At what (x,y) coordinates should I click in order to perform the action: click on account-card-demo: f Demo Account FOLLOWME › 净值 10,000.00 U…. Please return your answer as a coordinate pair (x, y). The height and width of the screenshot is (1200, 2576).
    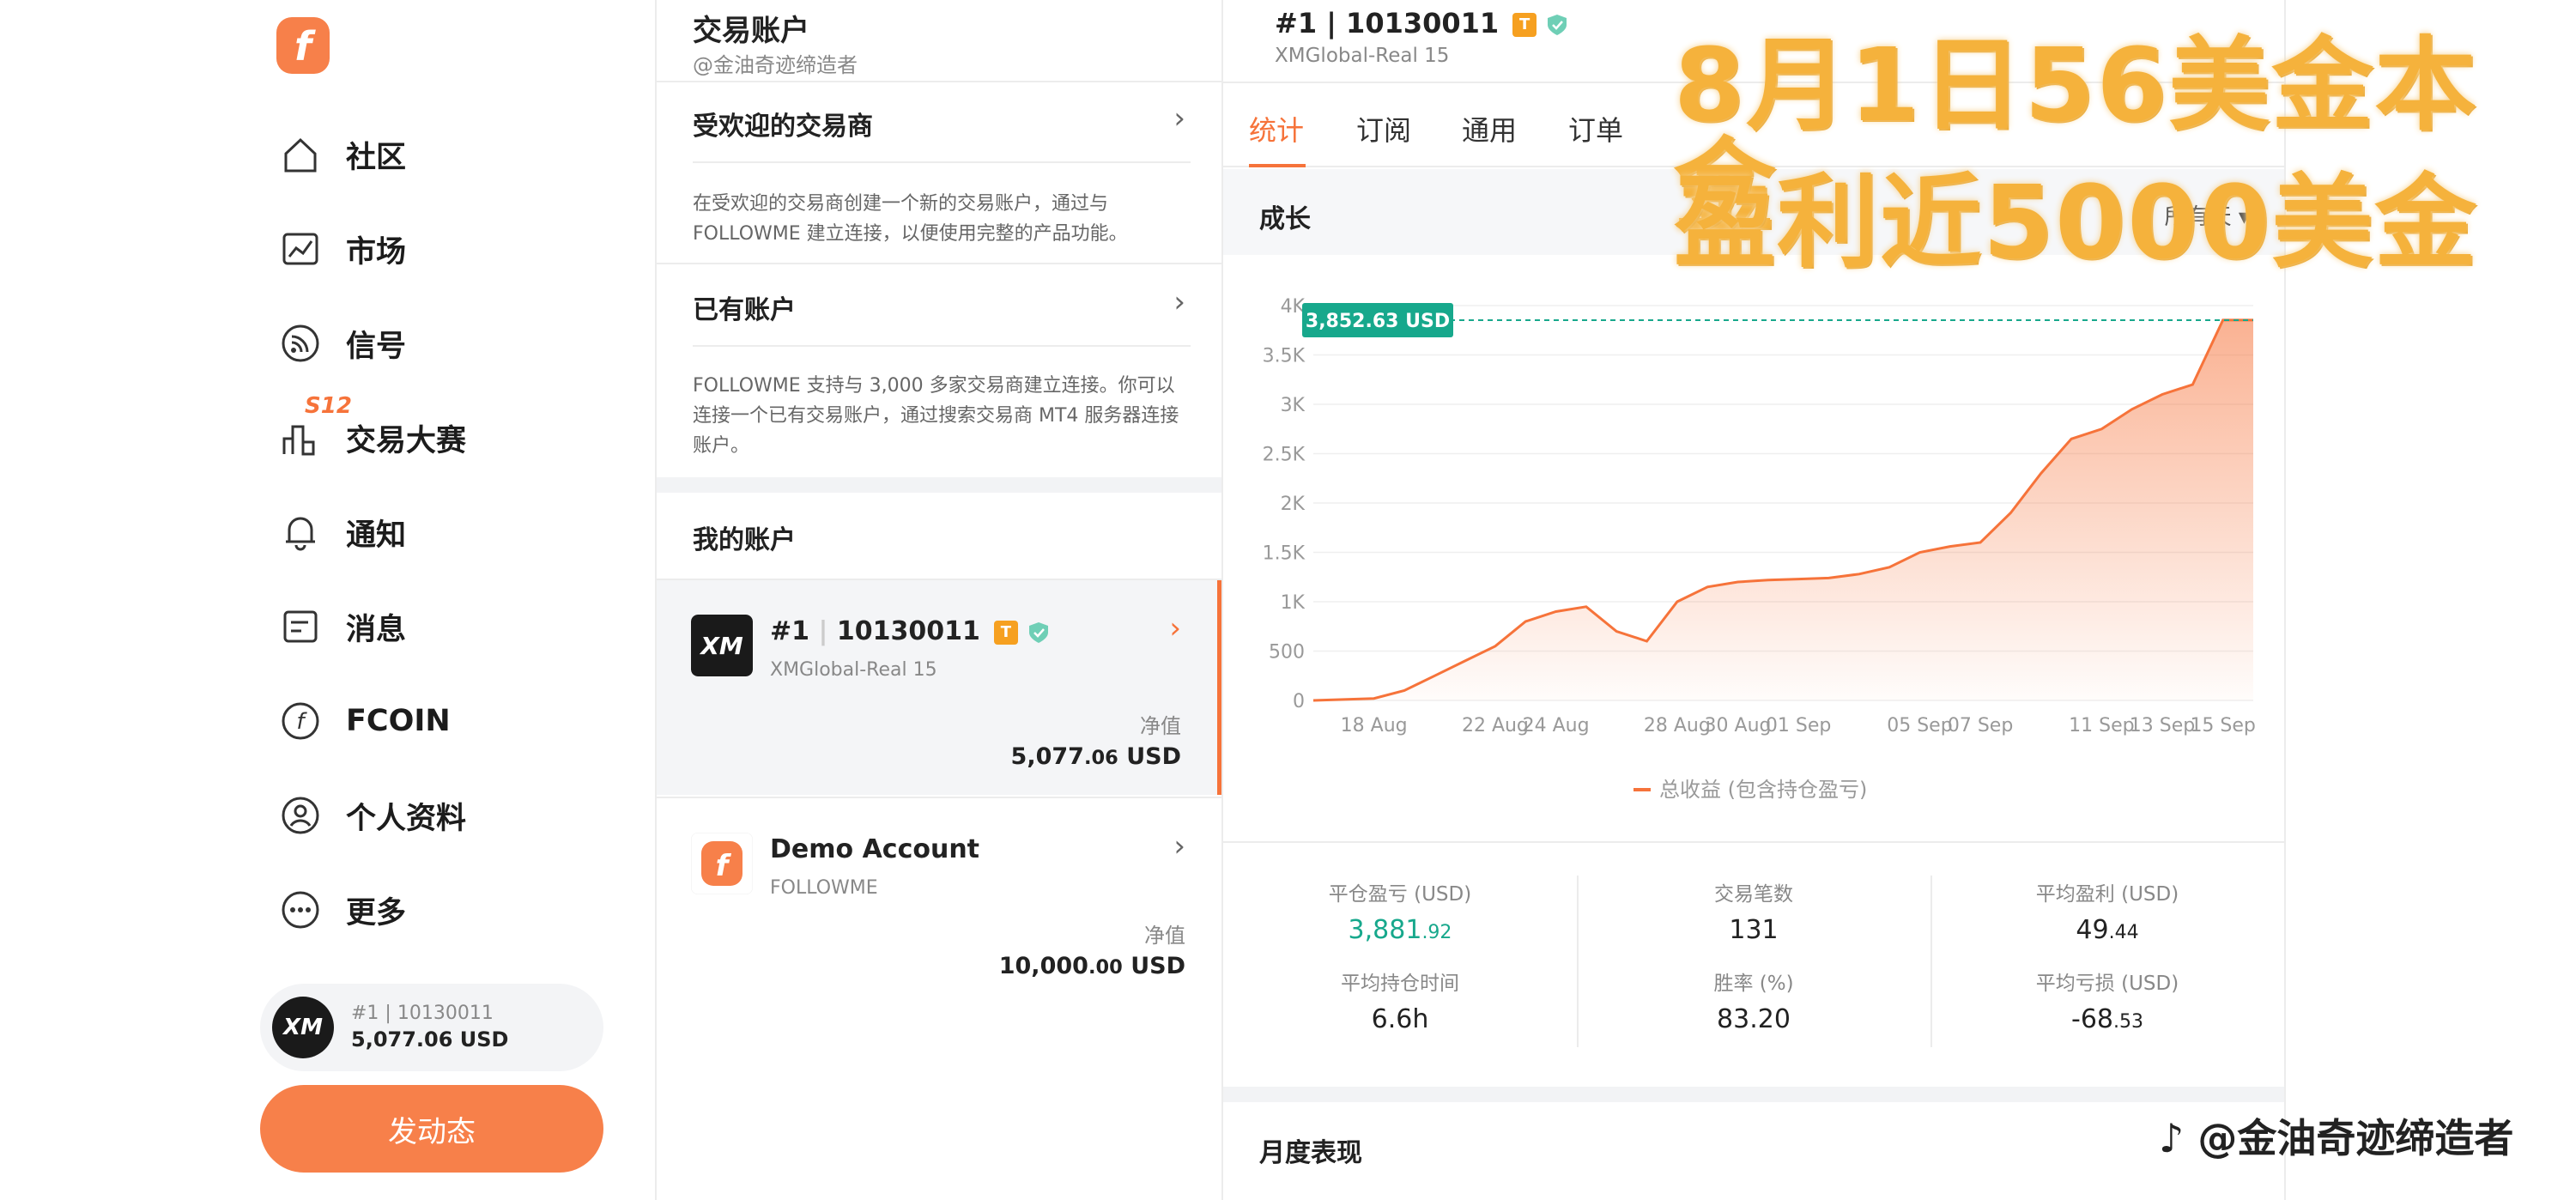
    Looking at the image, I should click on (939, 905).